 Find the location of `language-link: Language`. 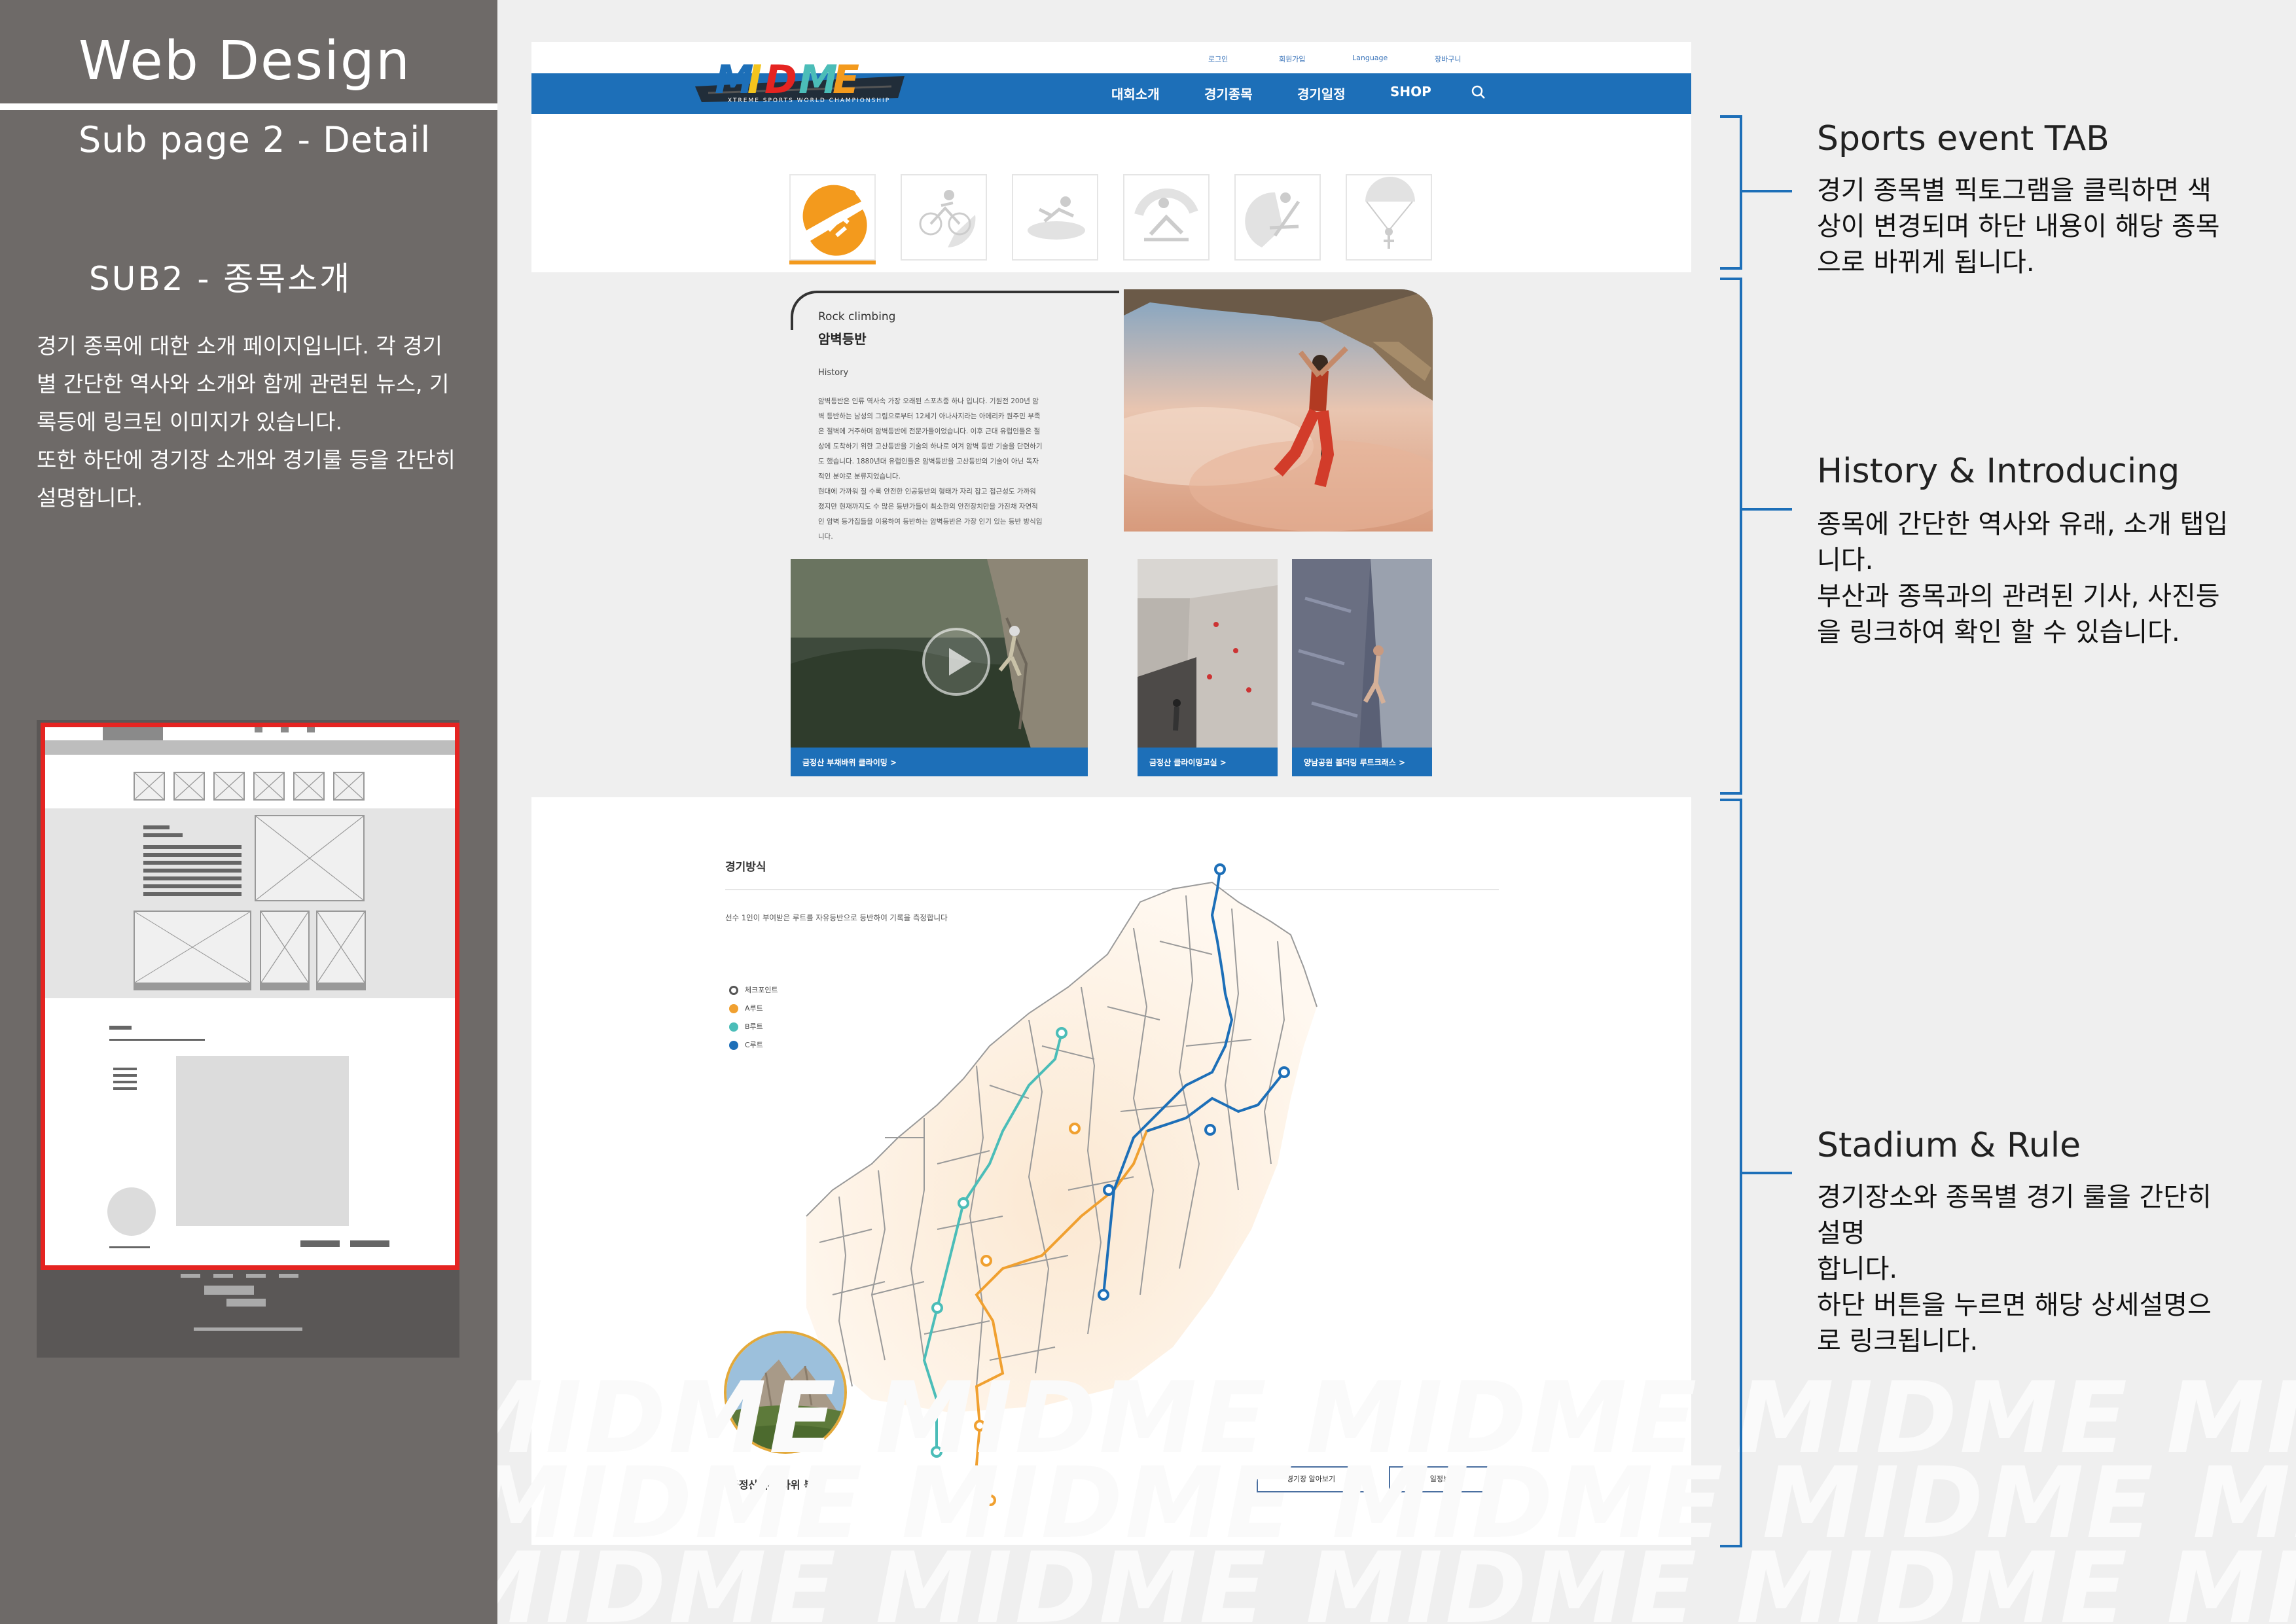

language-link: Language is located at coordinates (1370, 58).